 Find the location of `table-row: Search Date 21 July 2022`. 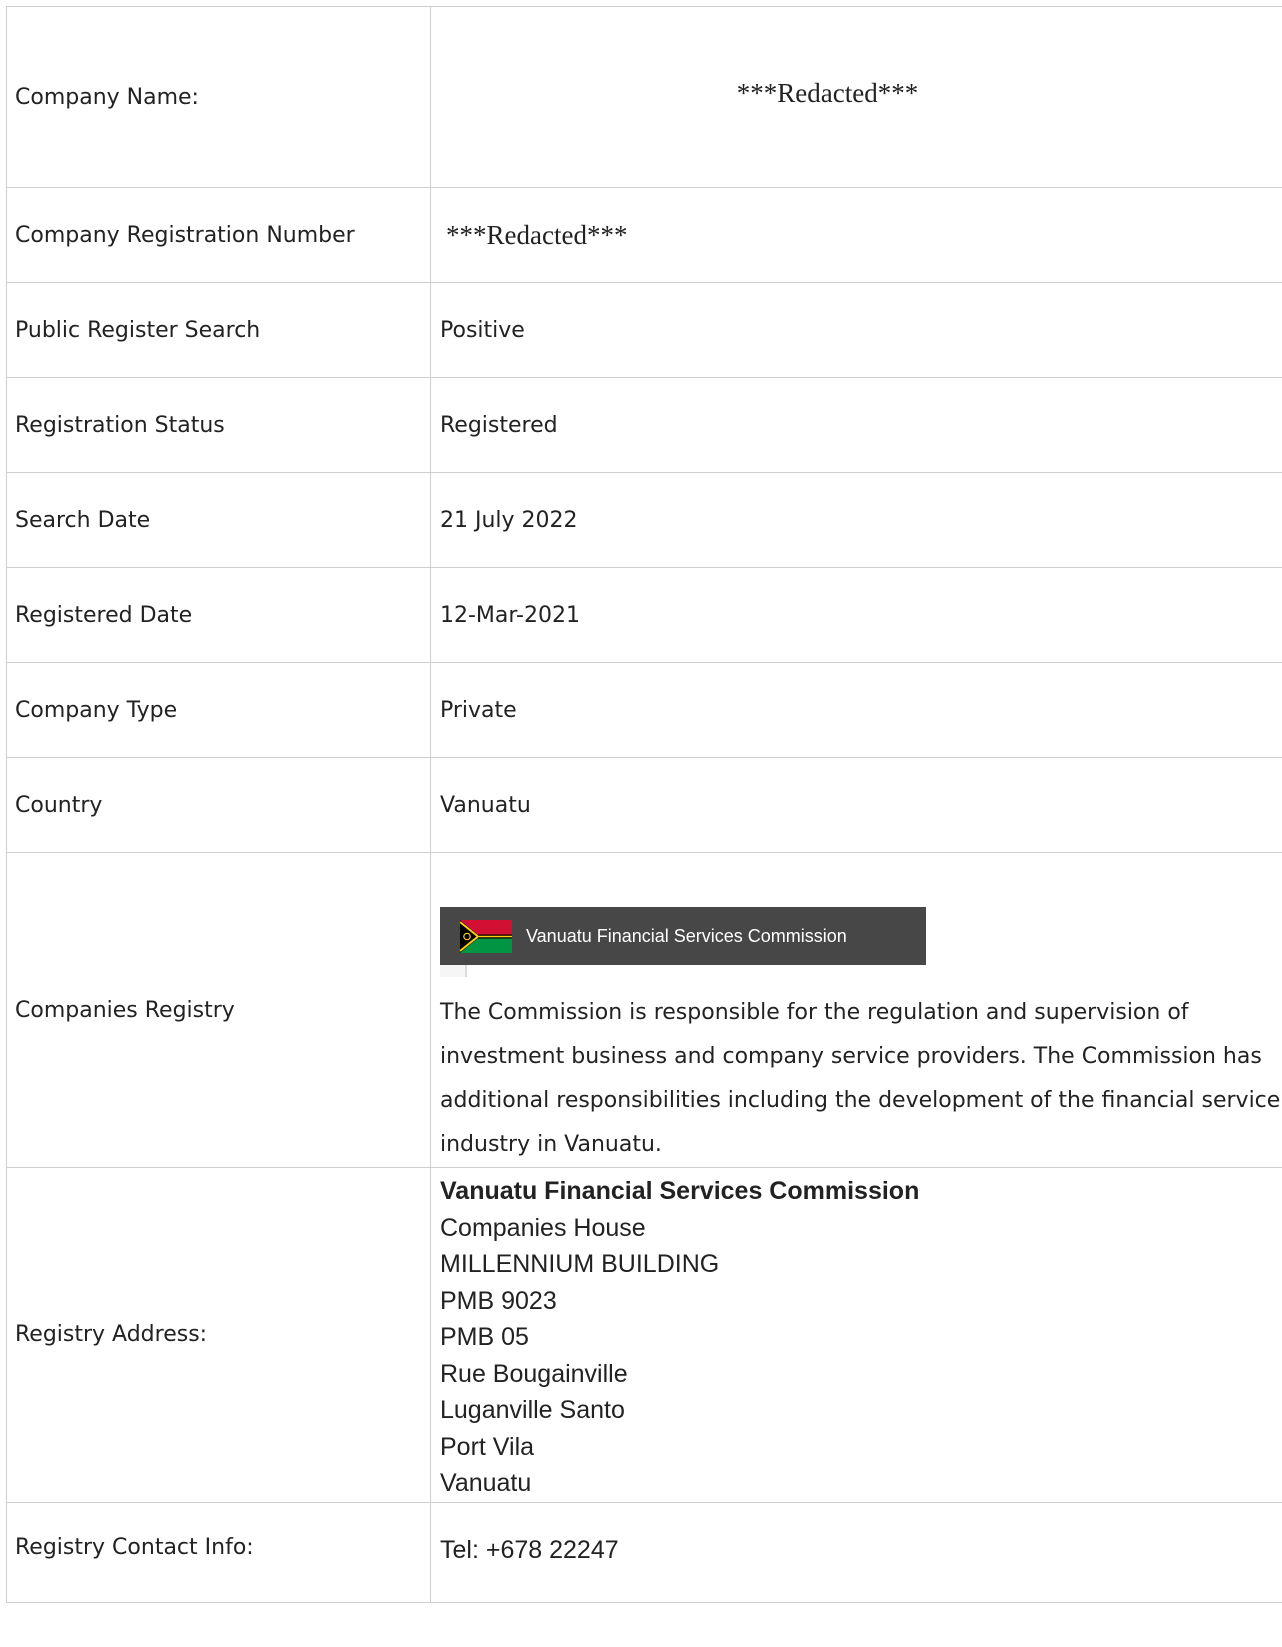

table-row: Search Date 21 July 2022 is located at coordinates (644, 520).